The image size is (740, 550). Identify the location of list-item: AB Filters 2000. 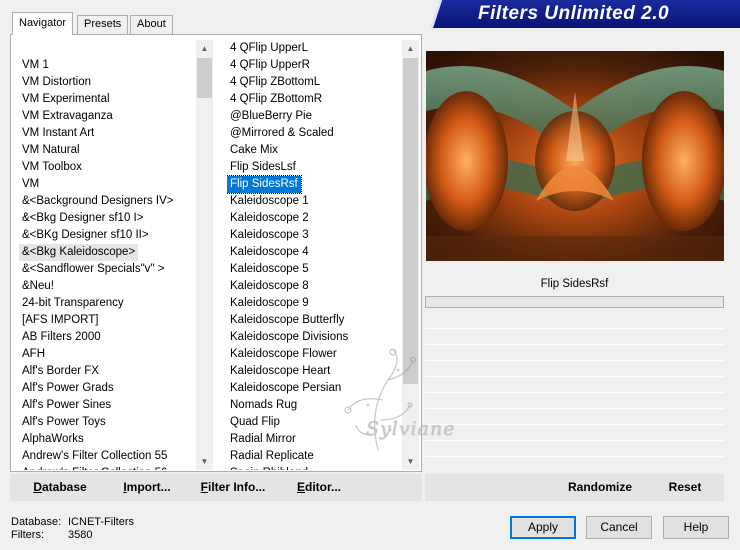
(61, 337).